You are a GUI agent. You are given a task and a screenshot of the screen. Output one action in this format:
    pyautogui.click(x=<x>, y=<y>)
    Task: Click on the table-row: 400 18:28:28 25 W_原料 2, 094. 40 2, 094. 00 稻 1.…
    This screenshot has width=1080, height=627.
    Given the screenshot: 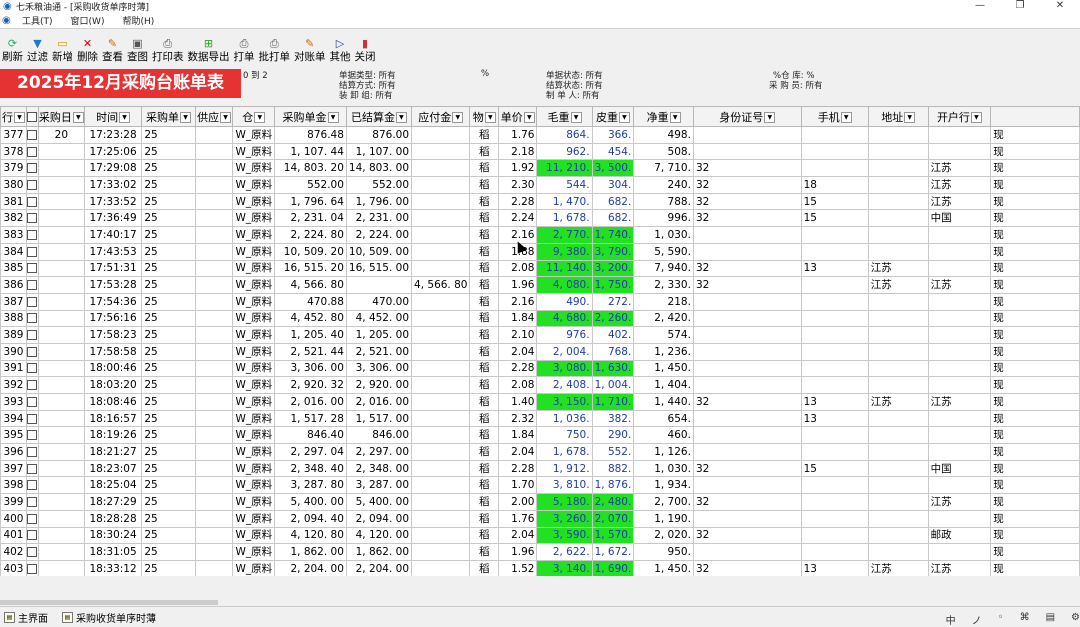 What is the action you would take?
    pyautogui.click(x=540, y=518)
    